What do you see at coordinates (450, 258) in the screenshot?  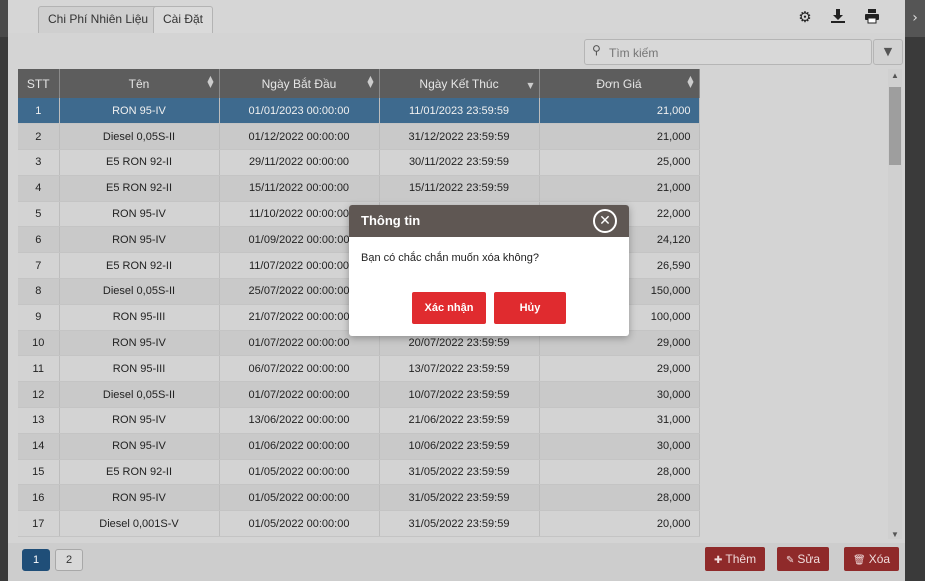 I see `dialog-message: Bạn có chắc chắn muốn xóa không?` at bounding box center [450, 258].